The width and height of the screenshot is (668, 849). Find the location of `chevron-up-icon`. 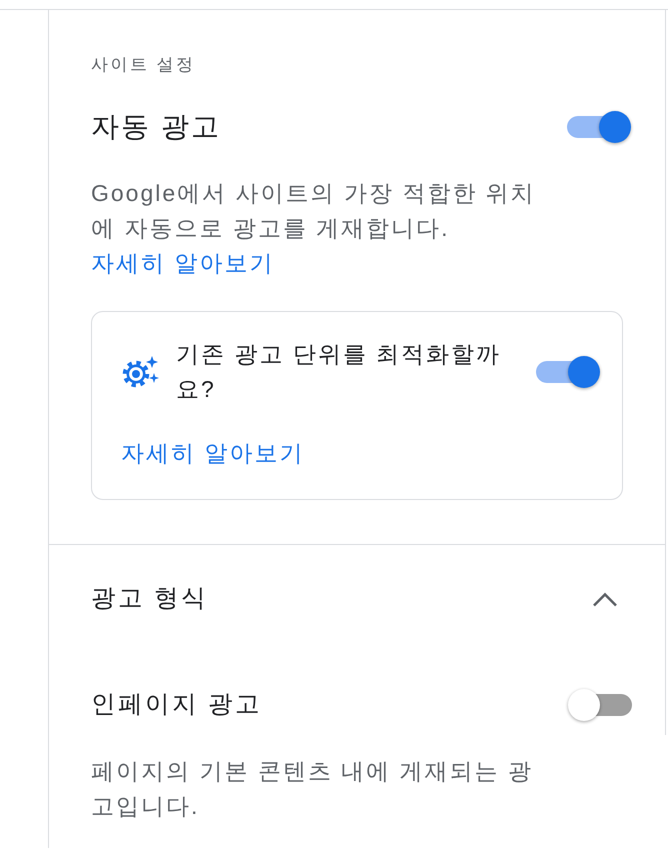

chevron-up-icon is located at coordinates (605, 599).